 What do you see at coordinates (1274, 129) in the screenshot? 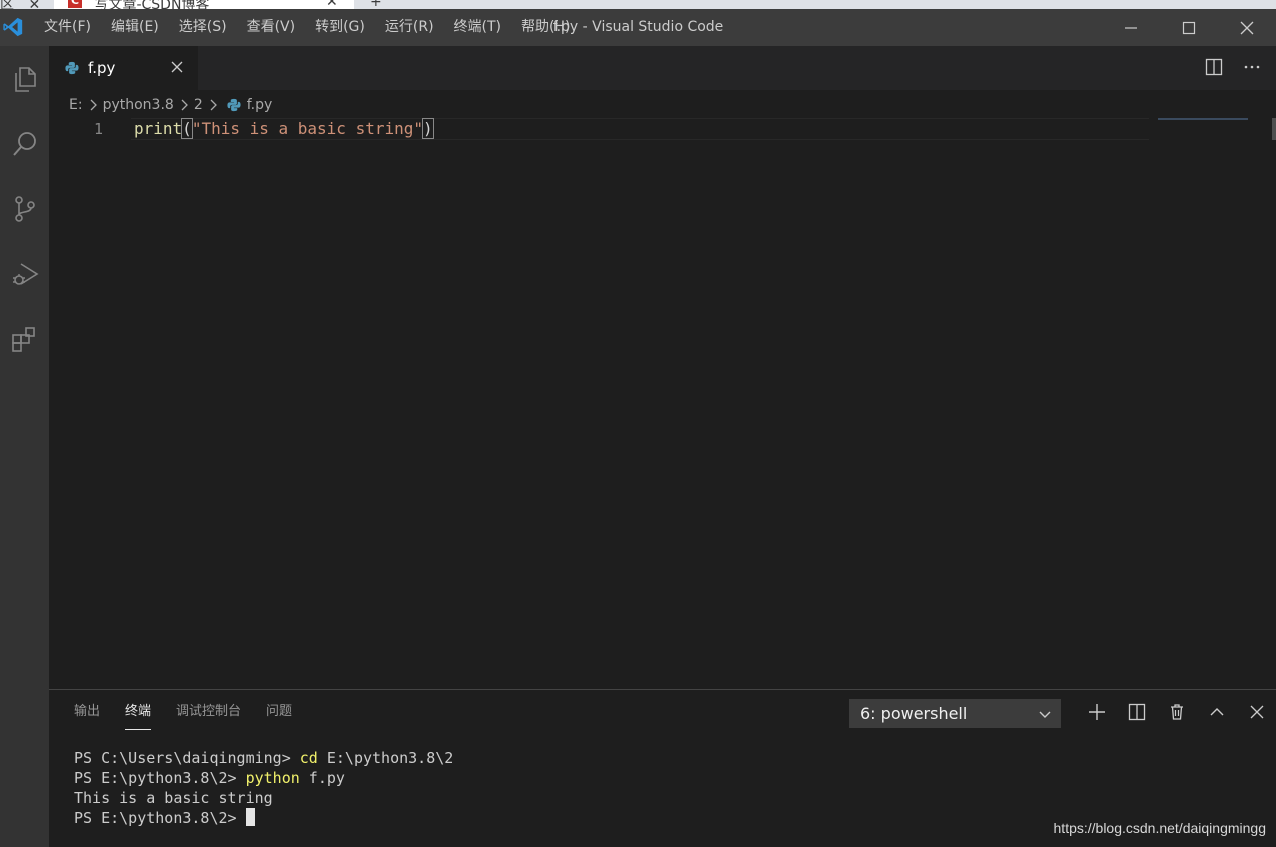
I see `editor-scrollbar` at bounding box center [1274, 129].